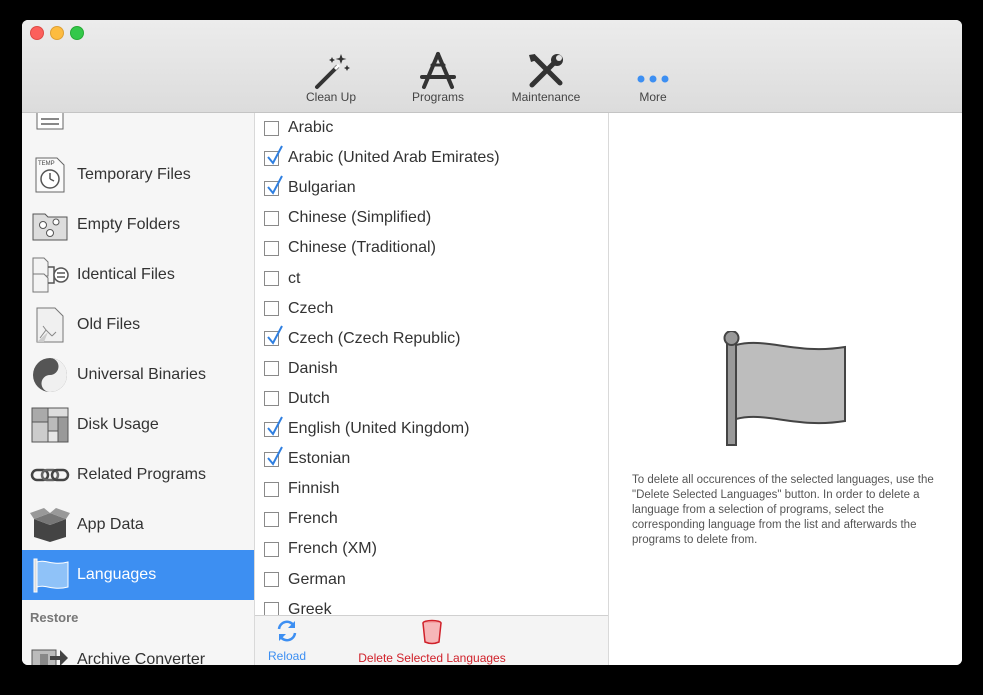 Image resolution: width=983 pixels, height=695 pixels. I want to click on tools-icon, so click(546, 71).